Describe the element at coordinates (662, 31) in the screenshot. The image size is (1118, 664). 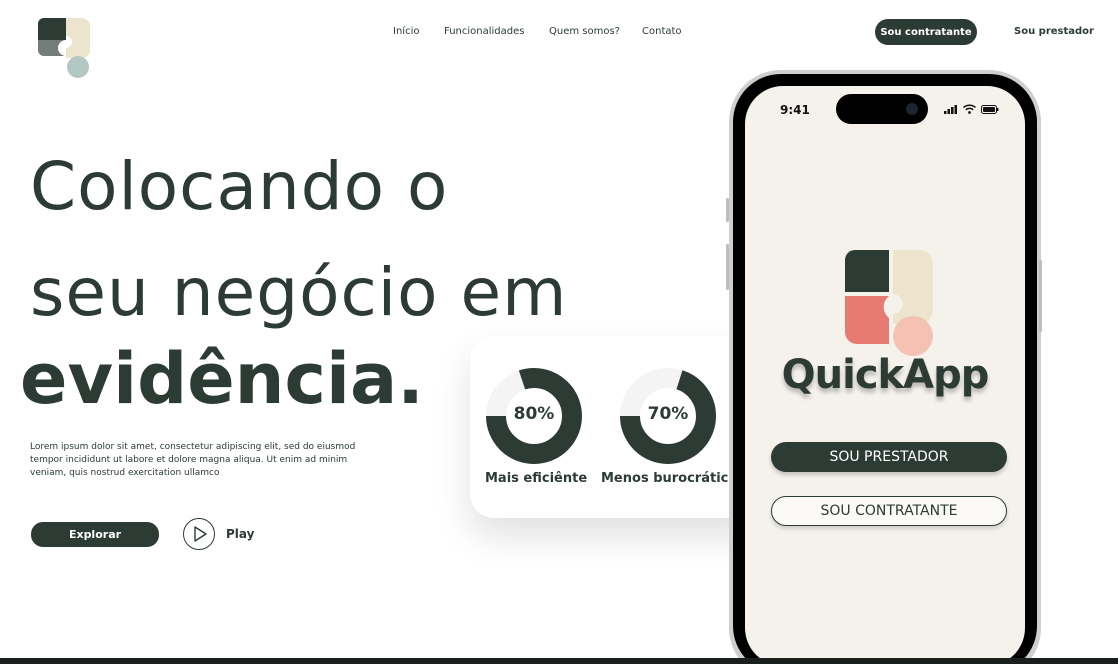
I see `nav-contato: Contato` at that location.